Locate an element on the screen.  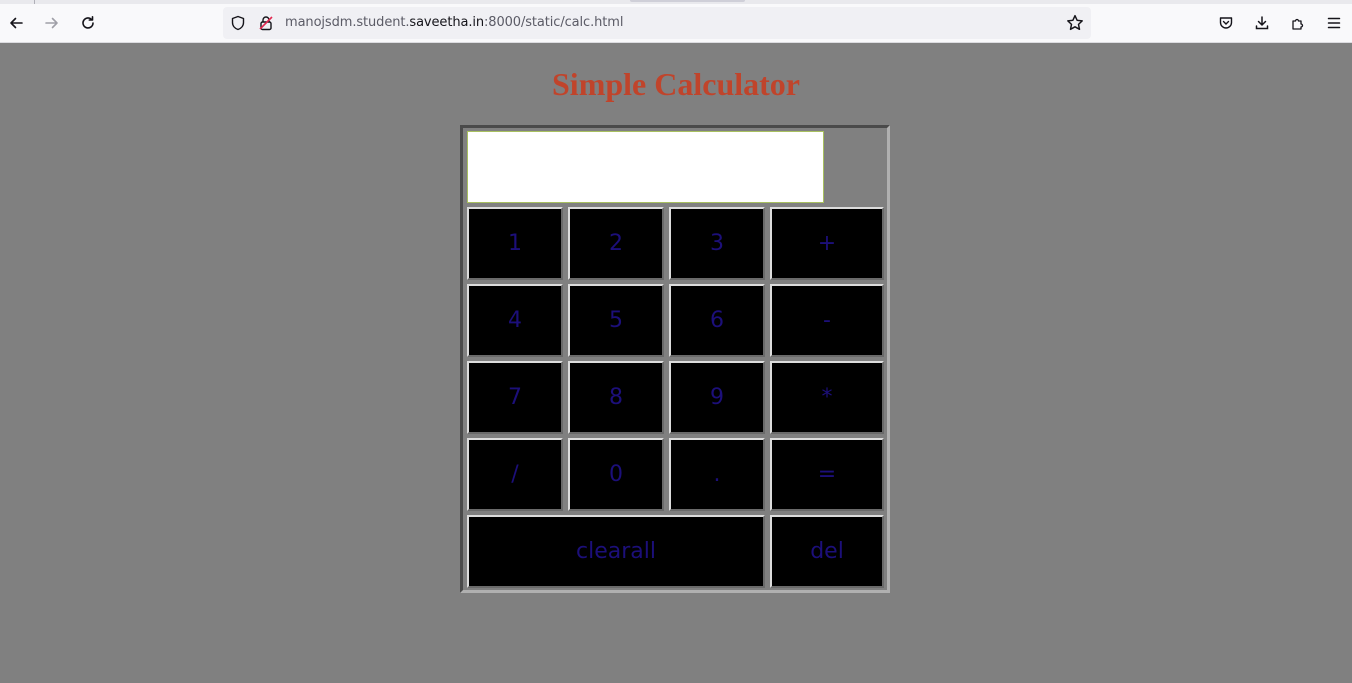
minus-button: - is located at coordinates (827, 320).